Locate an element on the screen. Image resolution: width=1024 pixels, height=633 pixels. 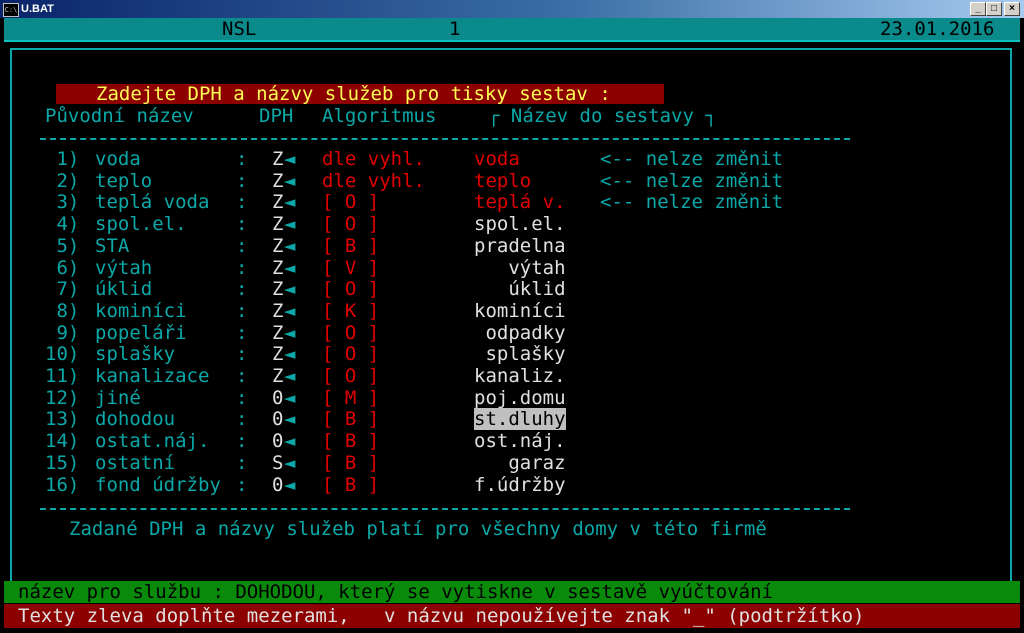
row-original-name: úklid is located at coordinates (124, 289).